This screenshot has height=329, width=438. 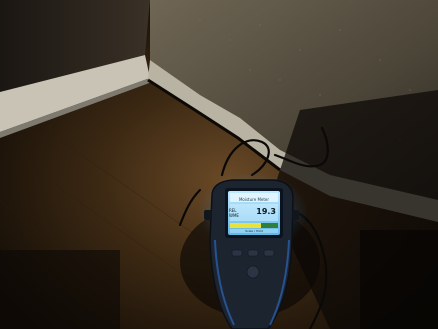 What do you see at coordinates (254, 231) in the screenshot?
I see `screen-footer-text: Scale / Hold` at bounding box center [254, 231].